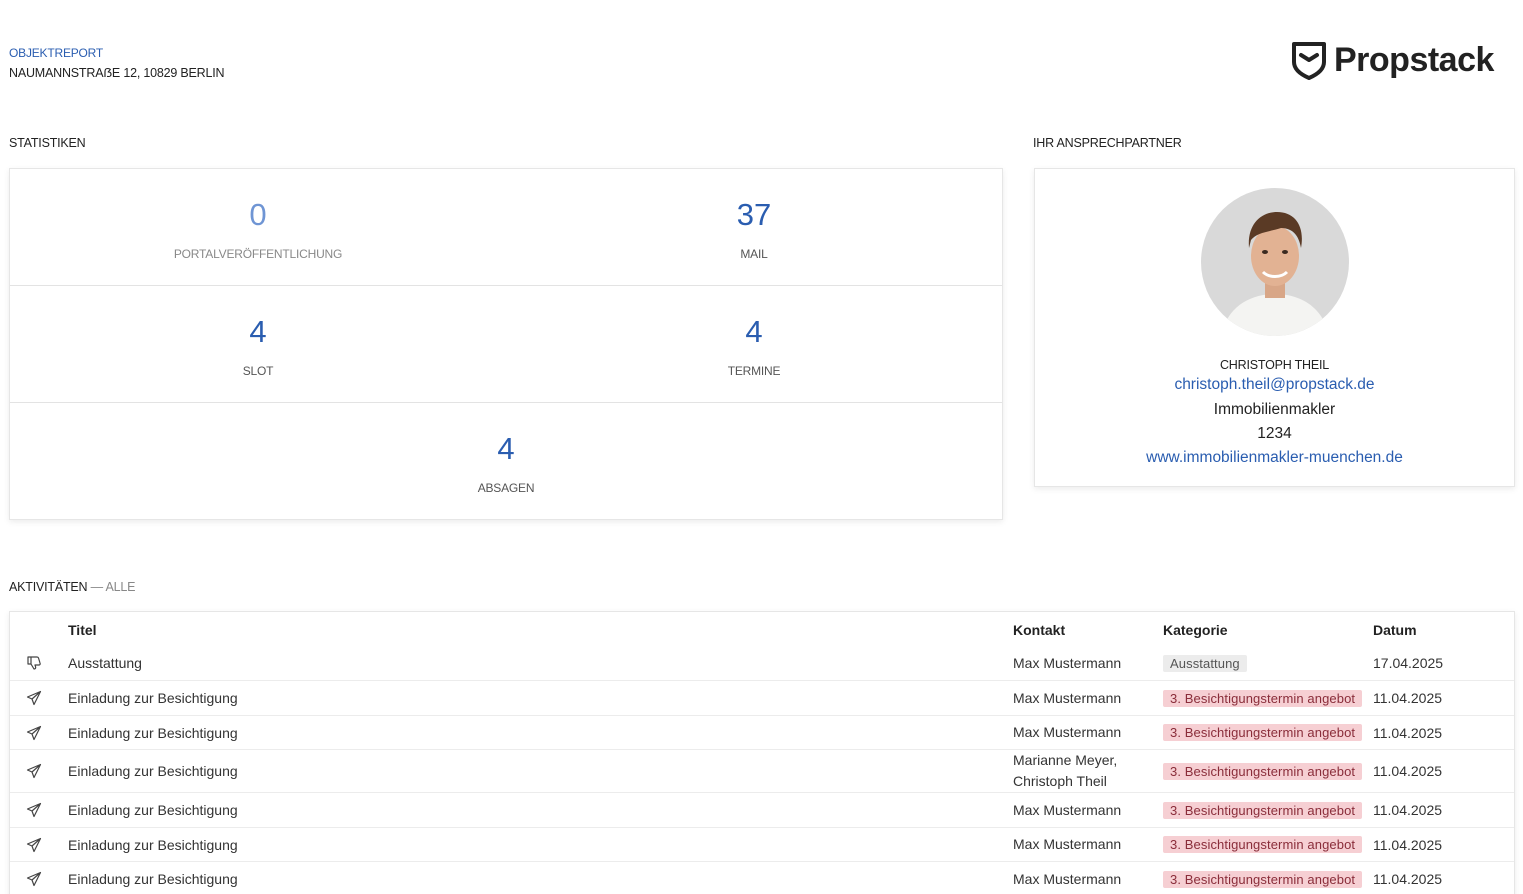 The height and width of the screenshot is (894, 1523). What do you see at coordinates (1195, 629) in the screenshot?
I see `column-header-category: Kategorie` at bounding box center [1195, 629].